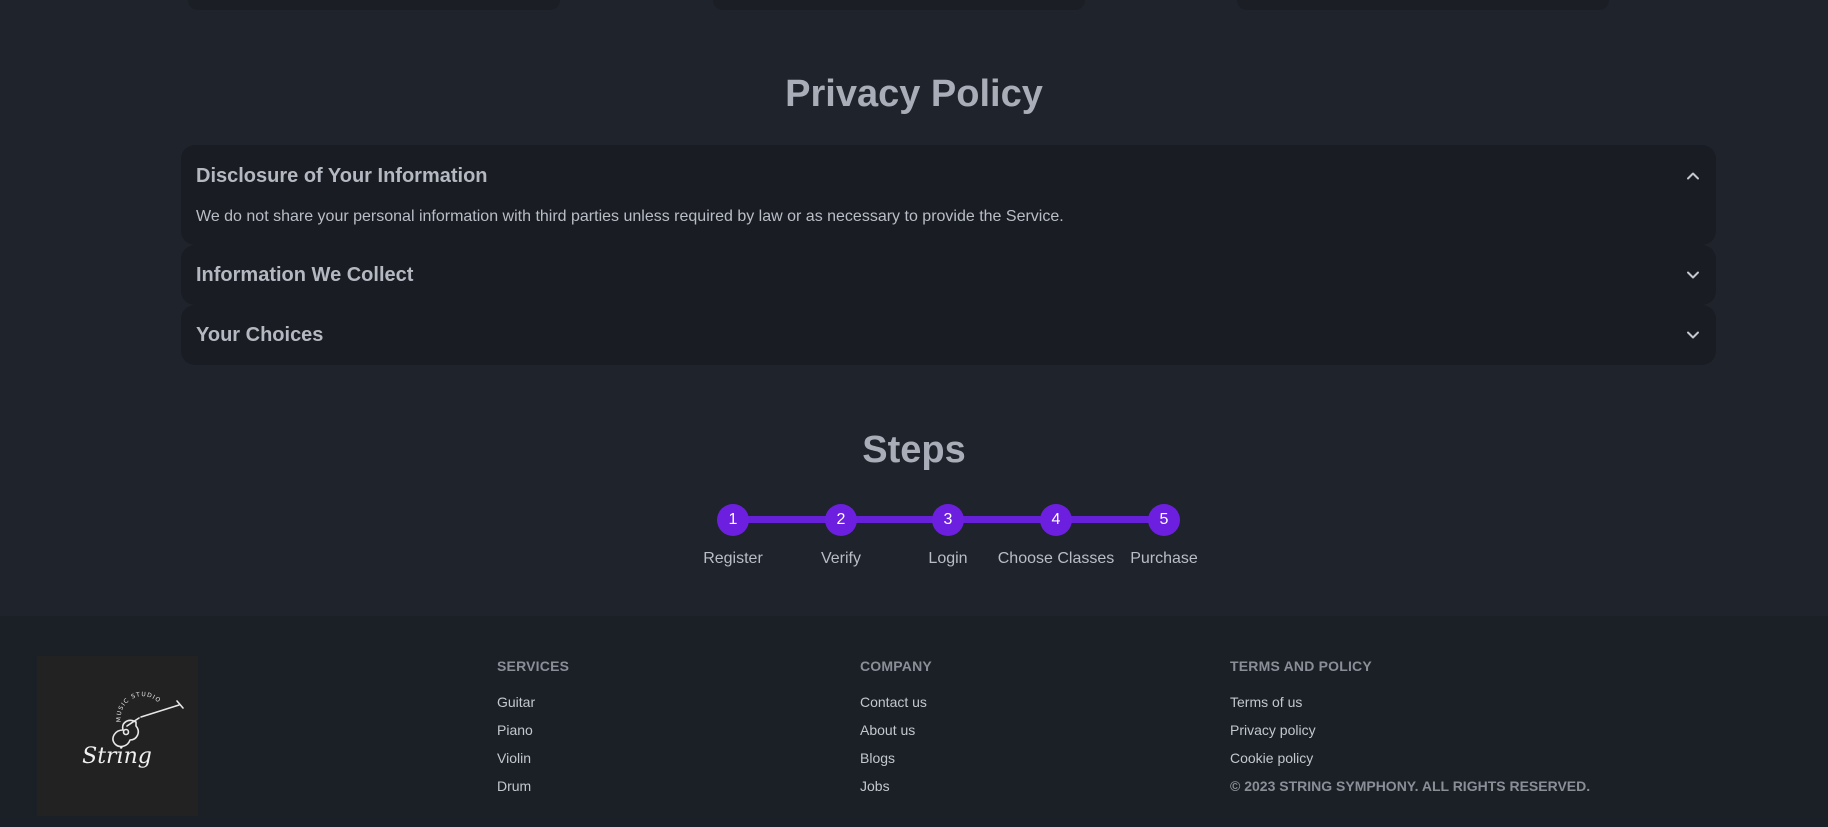 This screenshot has height=827, width=1828. I want to click on step-label: Verify, so click(840, 558).